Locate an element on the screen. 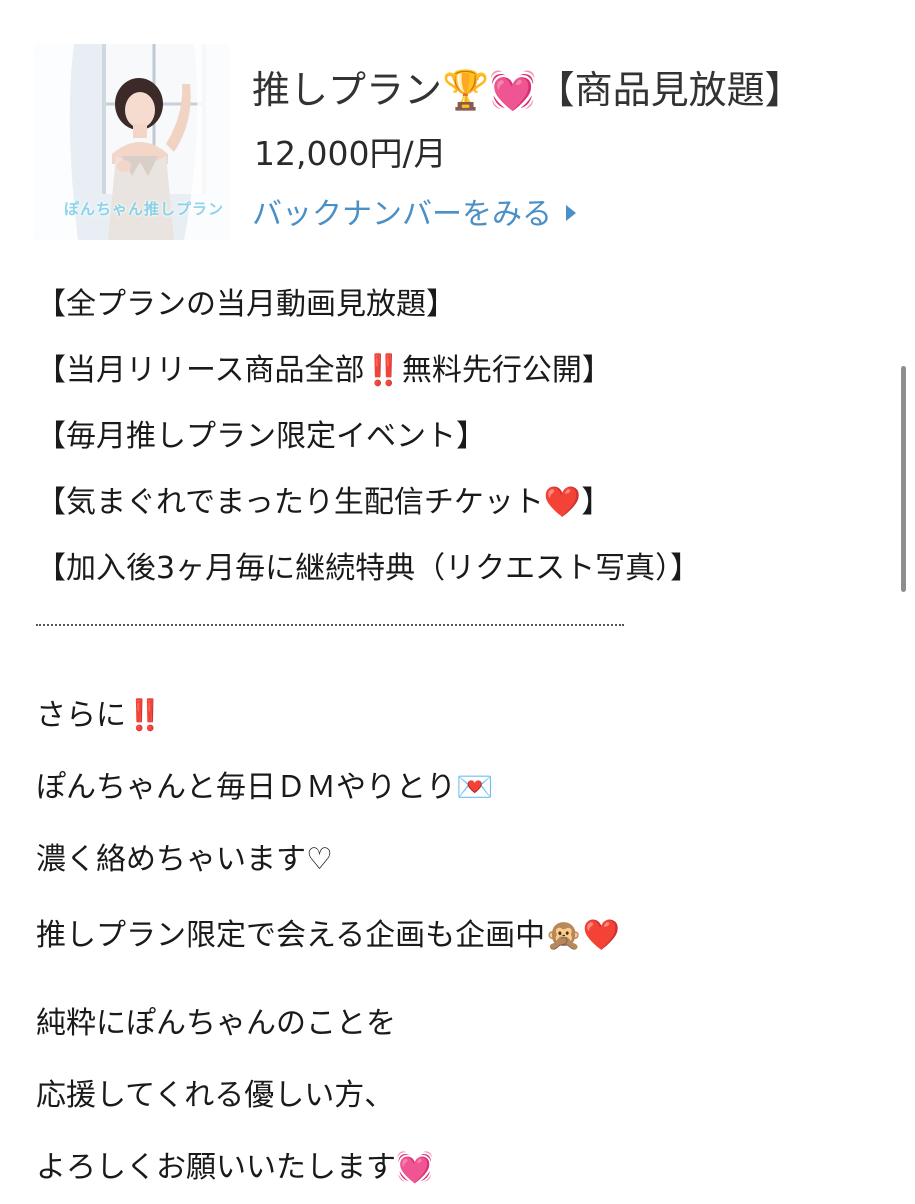 The height and width of the screenshot is (1204, 915). dotted-divider is located at coordinates (330, 625).